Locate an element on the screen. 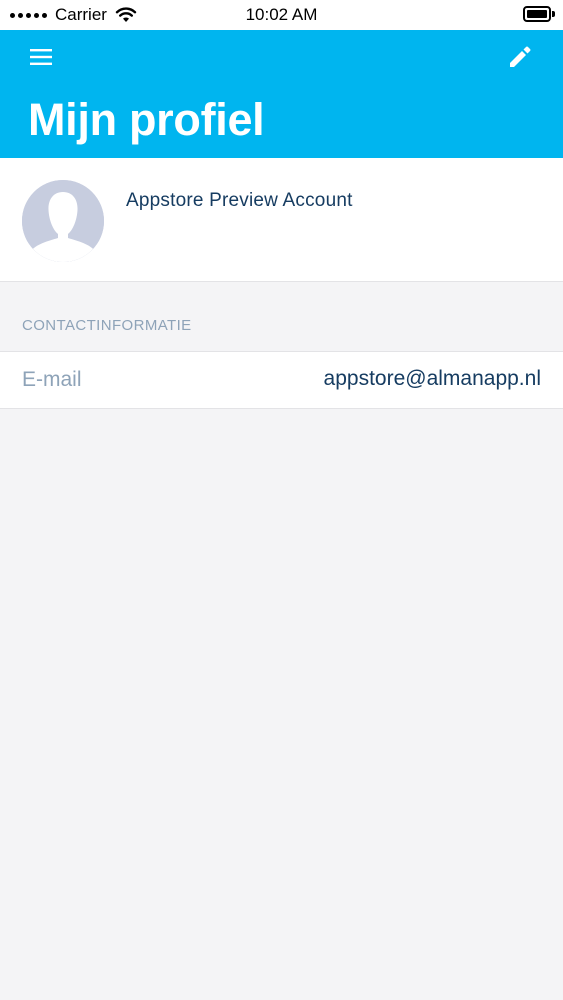 This screenshot has width=563, height=1000. default-avatar-silhouette-icon is located at coordinates (63, 221).